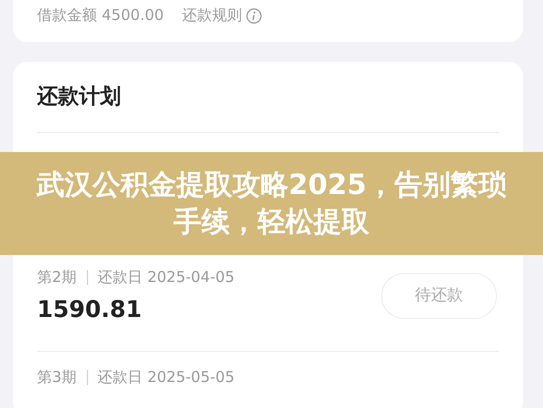 The height and width of the screenshot is (408, 543). I want to click on section-title: 还款计划, so click(268, 97).